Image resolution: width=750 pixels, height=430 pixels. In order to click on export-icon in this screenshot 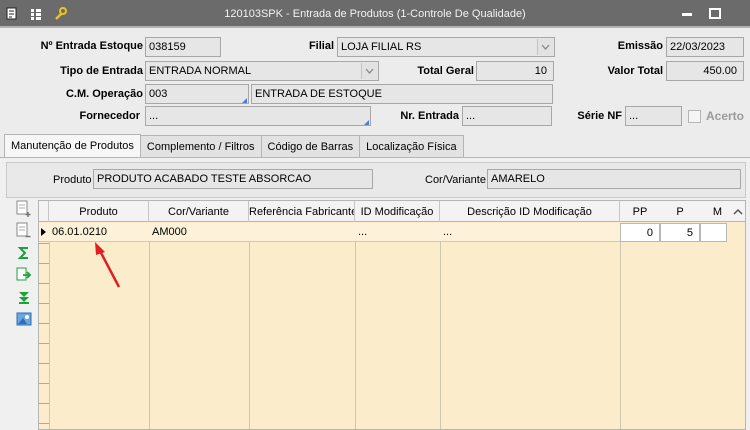, I will do `click(24, 275)`.